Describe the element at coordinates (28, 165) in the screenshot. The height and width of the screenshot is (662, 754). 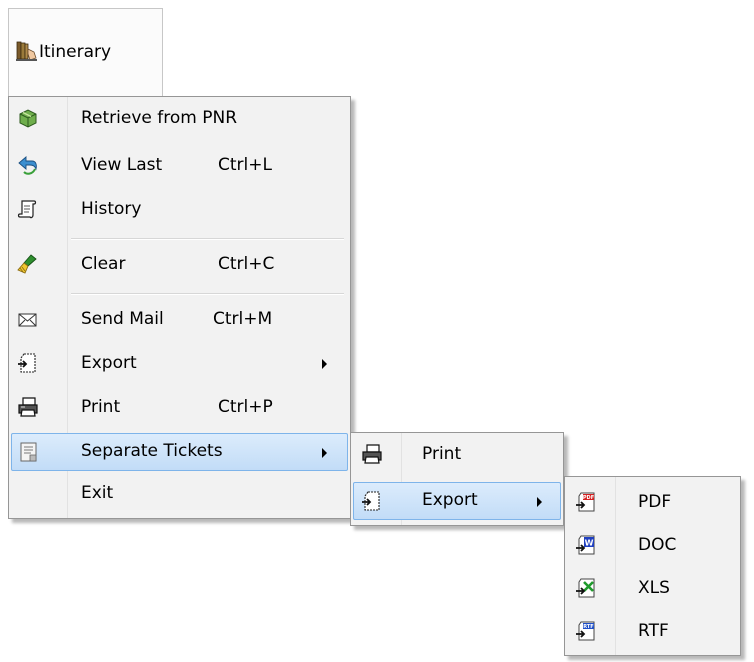
I see `back-arrow-icon` at that location.